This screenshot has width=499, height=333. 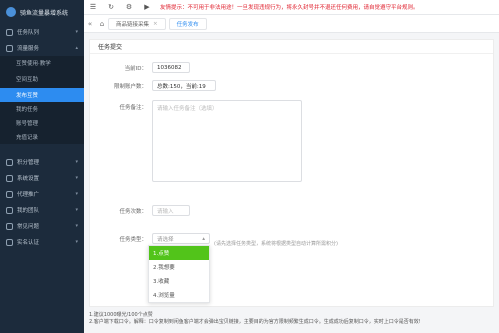 What do you see at coordinates (179, 295) in the screenshot?
I see `task-type-option-views: 4.浏览量` at bounding box center [179, 295].